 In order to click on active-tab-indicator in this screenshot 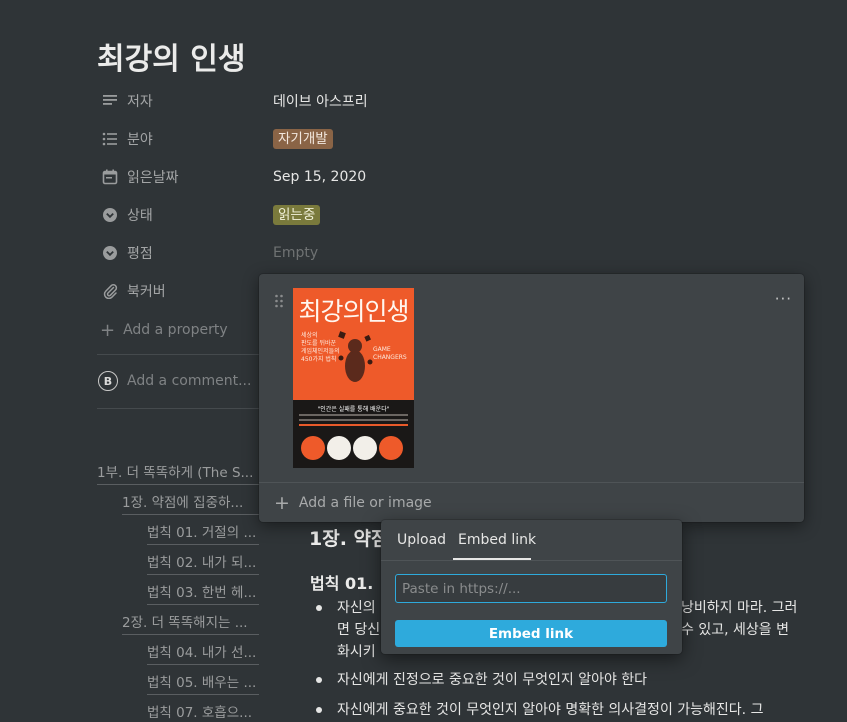, I will do `click(492, 559)`.